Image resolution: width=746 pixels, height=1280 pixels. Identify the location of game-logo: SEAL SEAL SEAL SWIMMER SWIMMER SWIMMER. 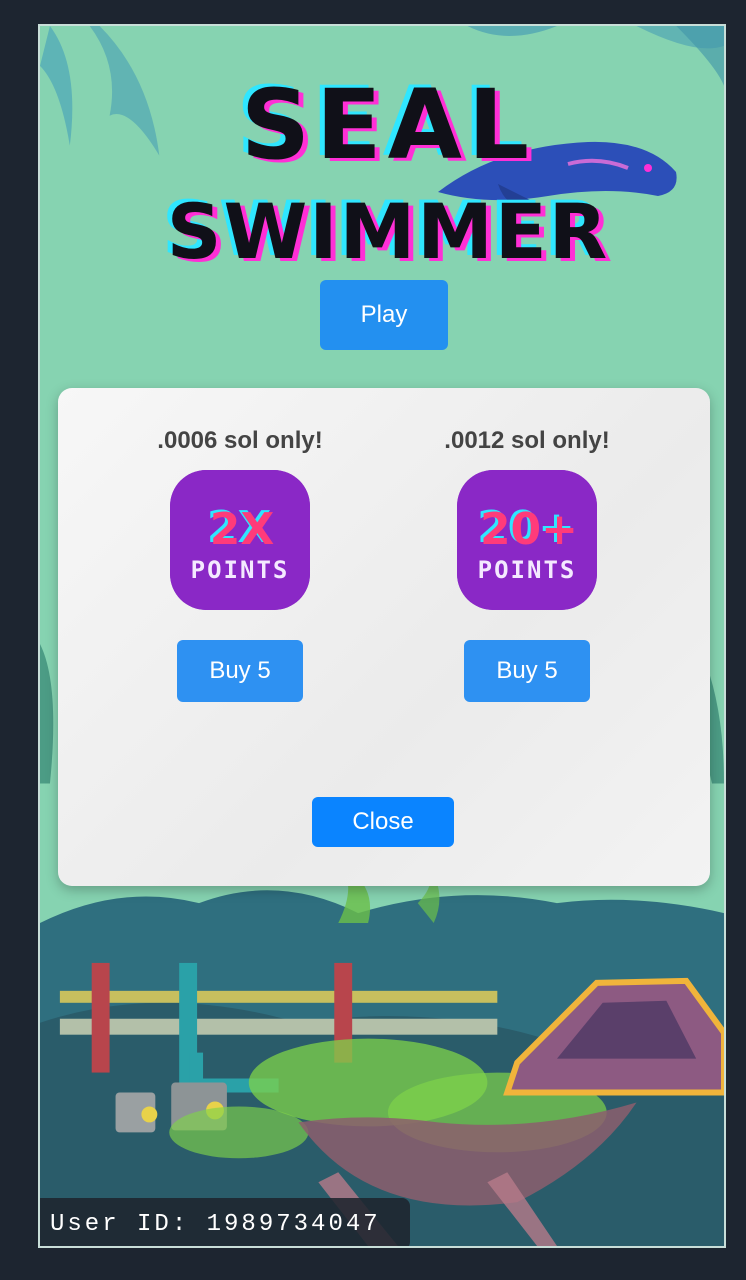
(419, 170).